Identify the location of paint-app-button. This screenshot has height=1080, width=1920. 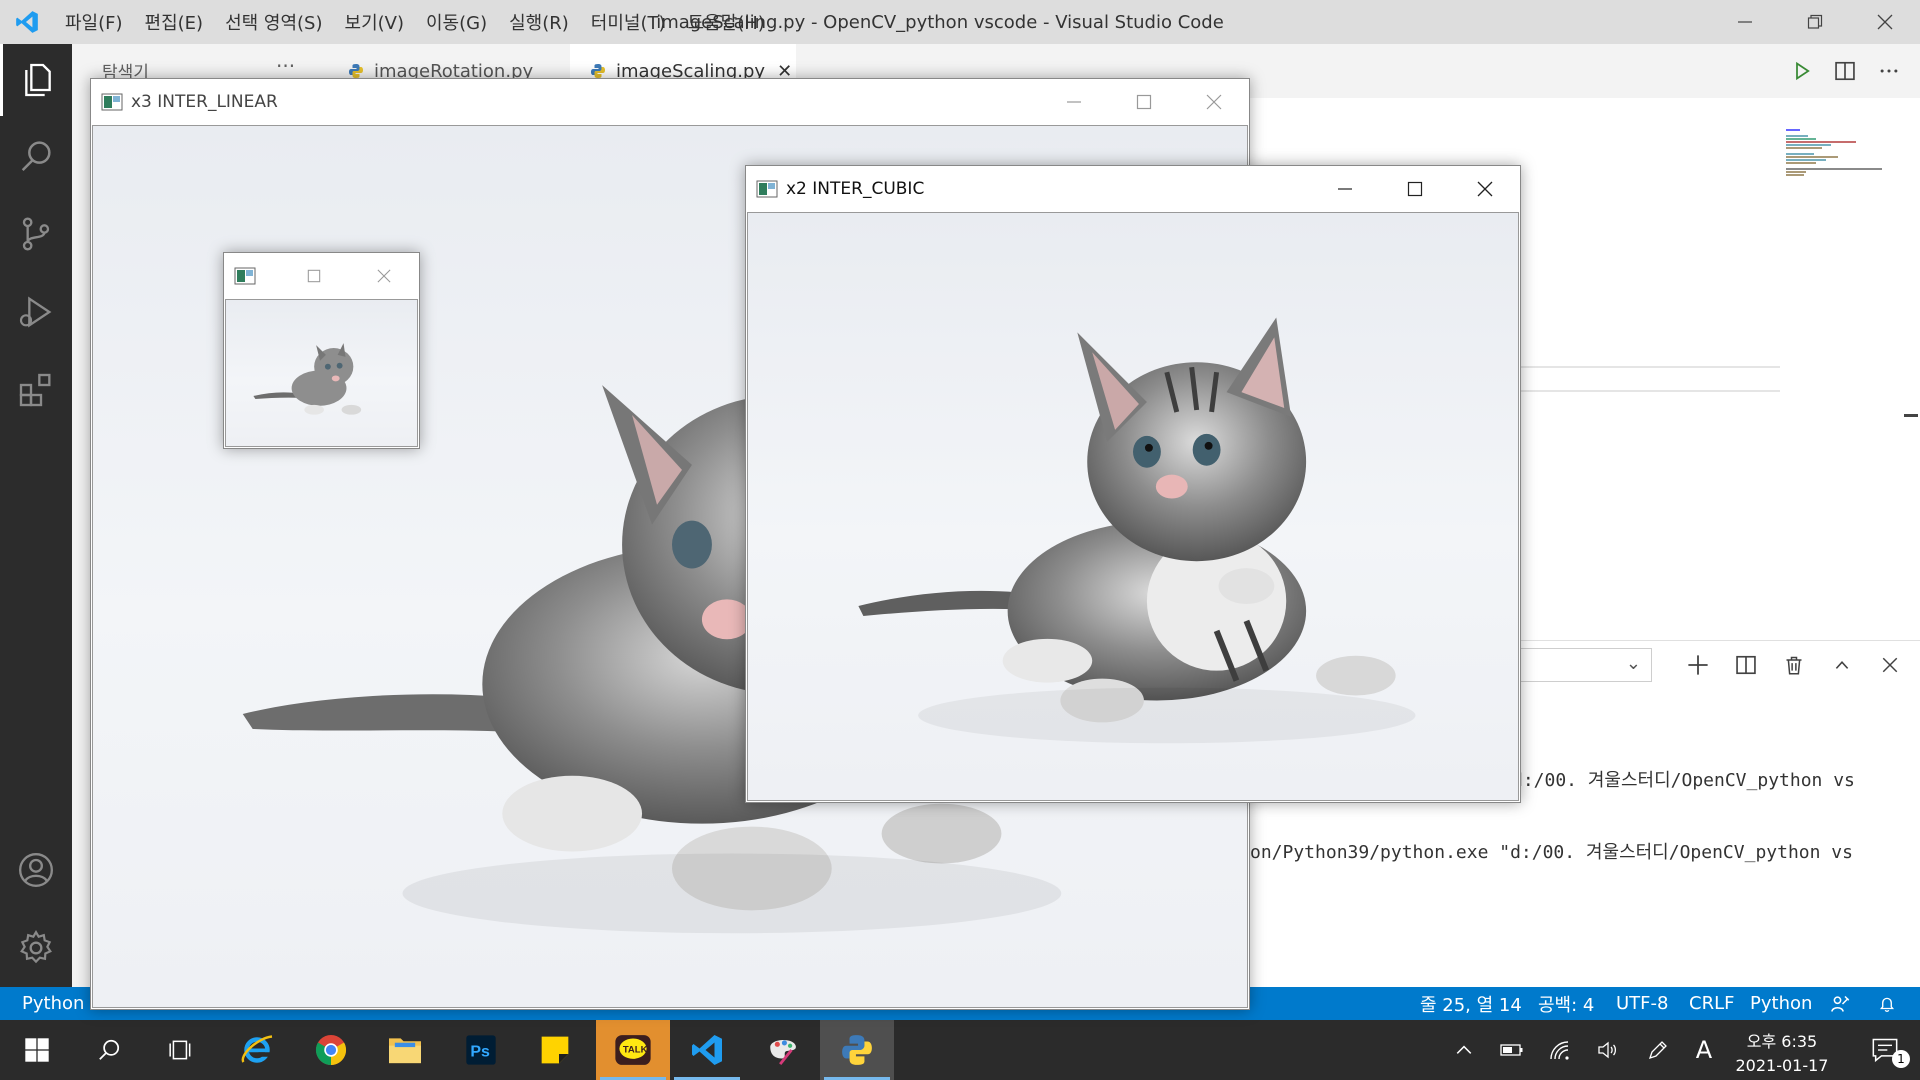
(783, 1050).